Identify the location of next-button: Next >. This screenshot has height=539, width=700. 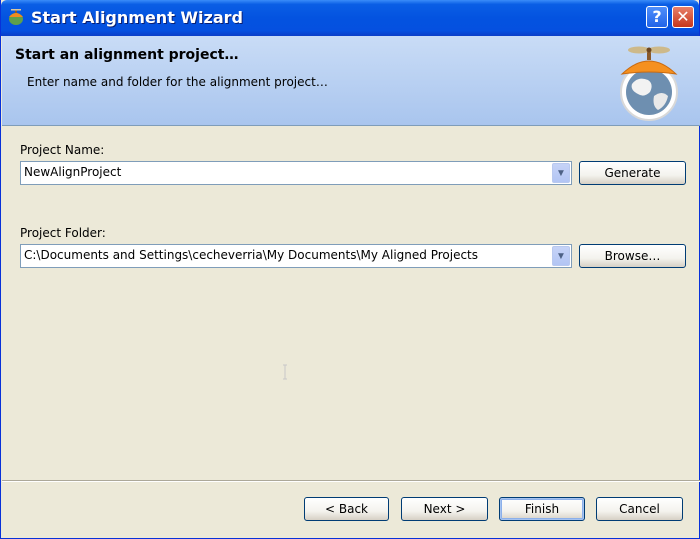
(444, 509).